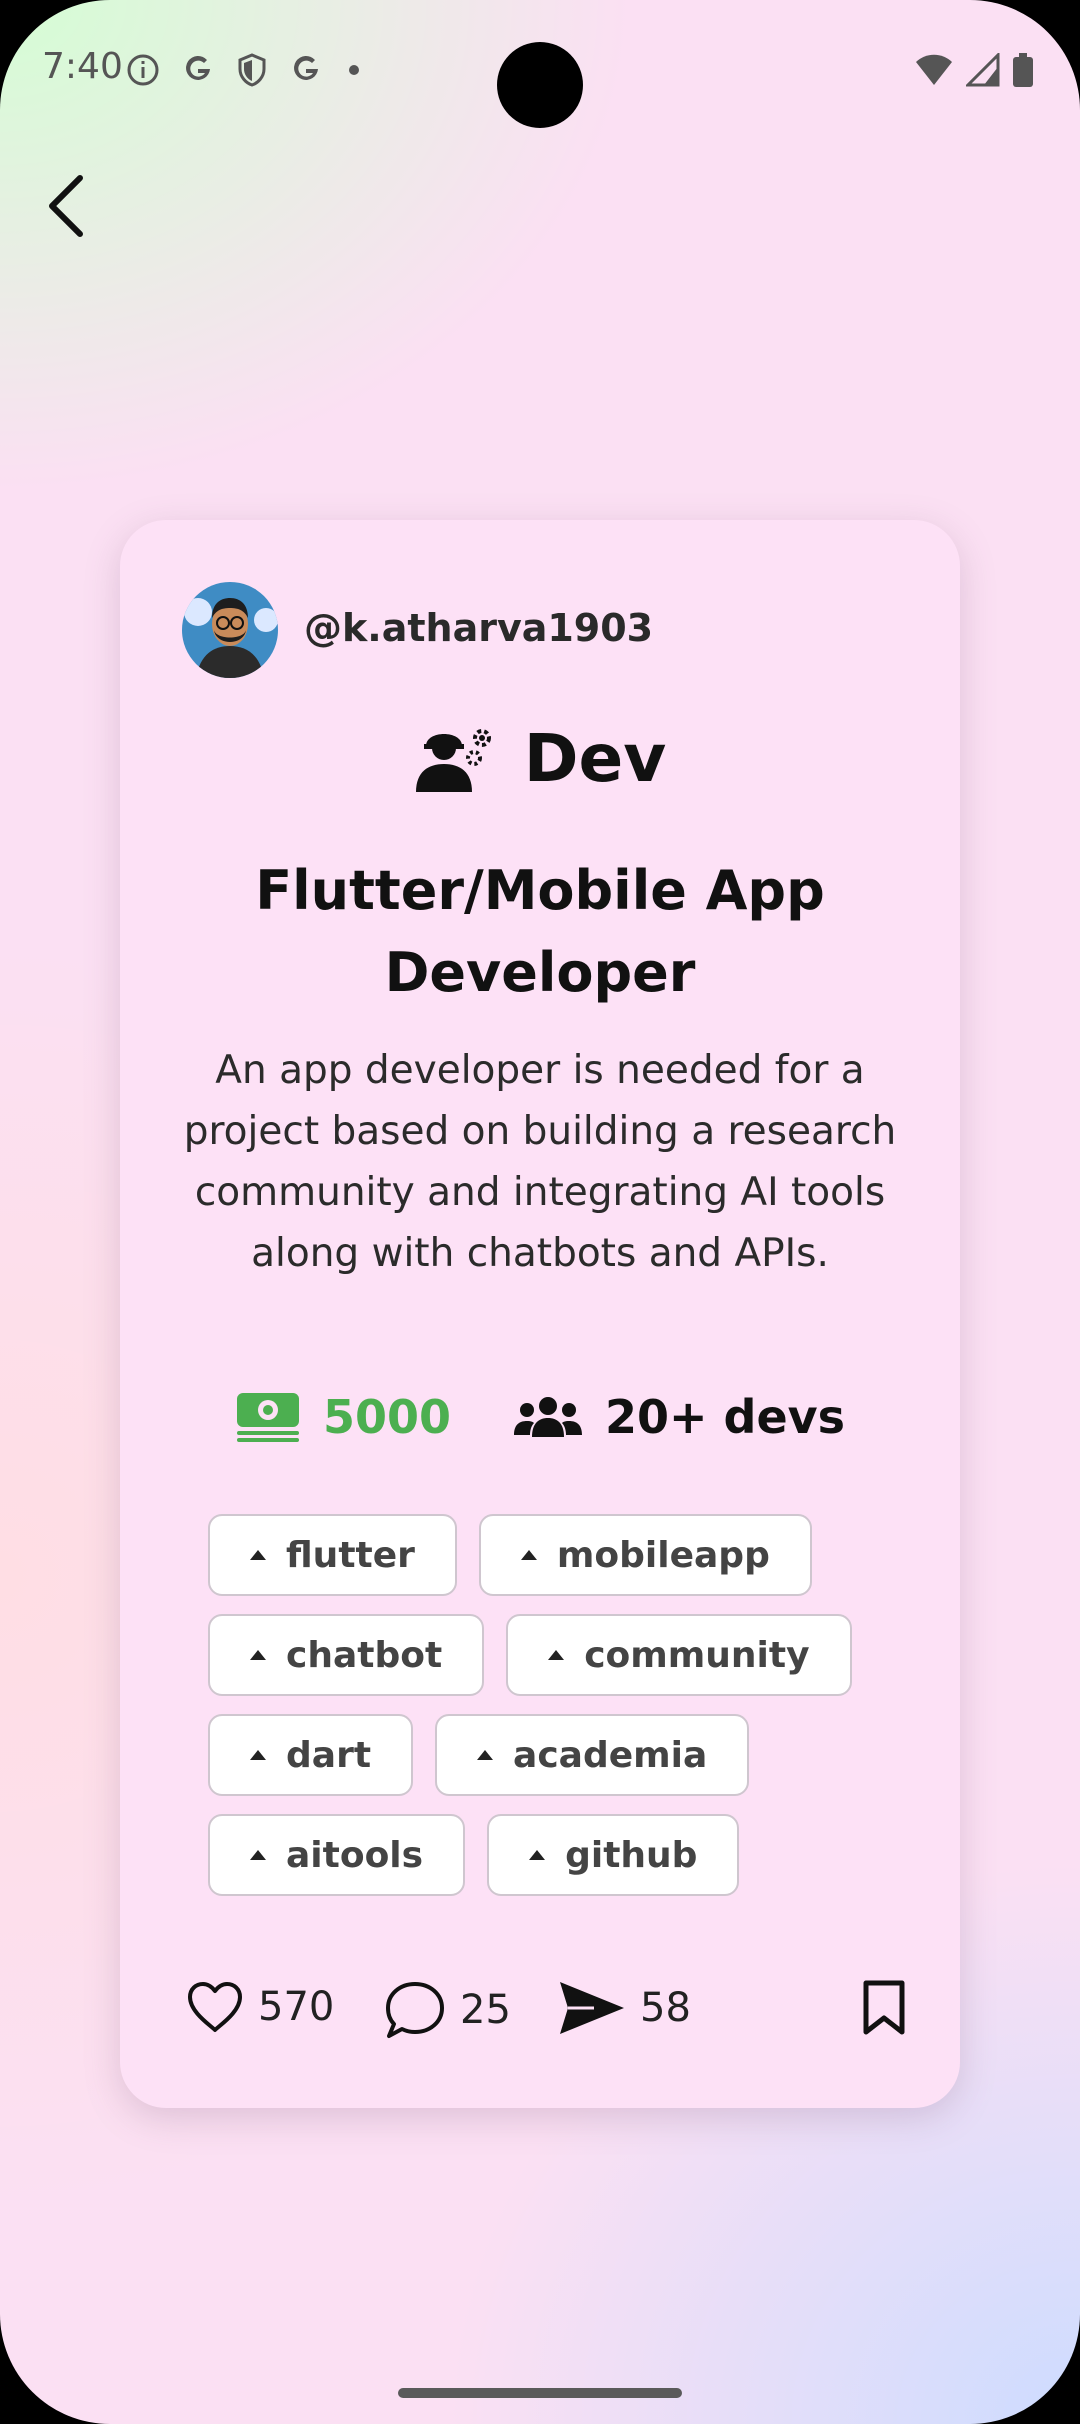 This screenshot has width=1080, height=2424. What do you see at coordinates (143, 70) in the screenshot?
I see `info-icon` at bounding box center [143, 70].